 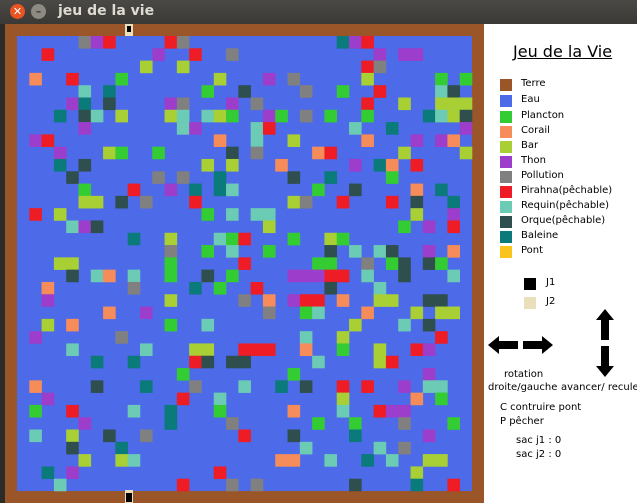 I want to click on arrow-up-icon, so click(x=605, y=324).